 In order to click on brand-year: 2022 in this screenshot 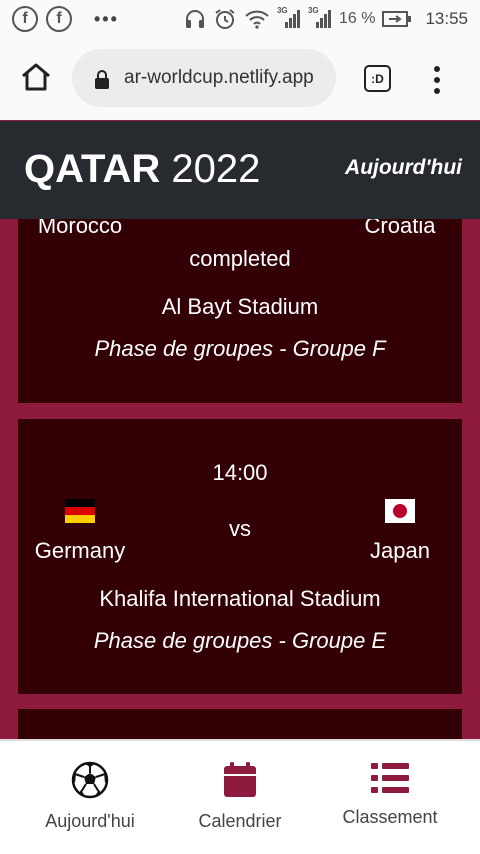, I will do `click(216, 169)`.